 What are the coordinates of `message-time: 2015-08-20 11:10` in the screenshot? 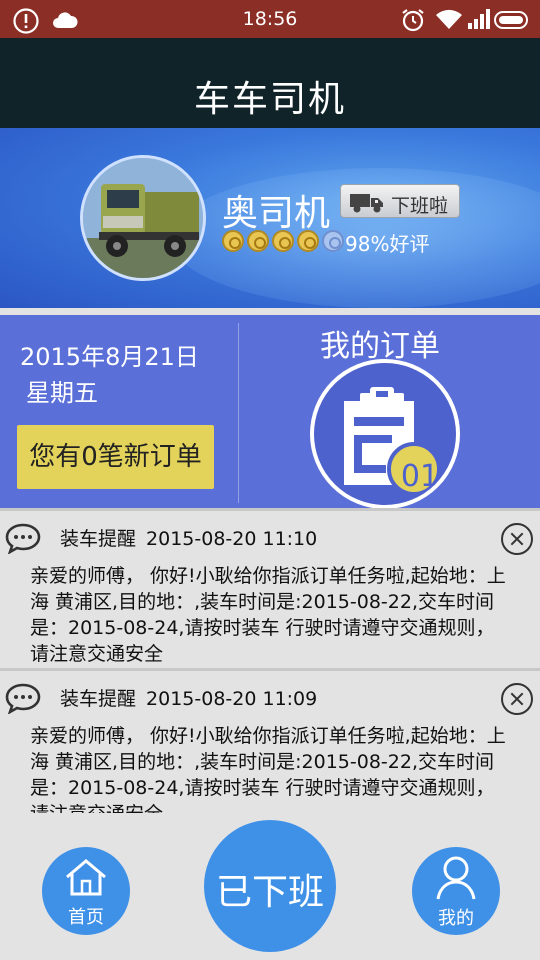 It's located at (232, 539).